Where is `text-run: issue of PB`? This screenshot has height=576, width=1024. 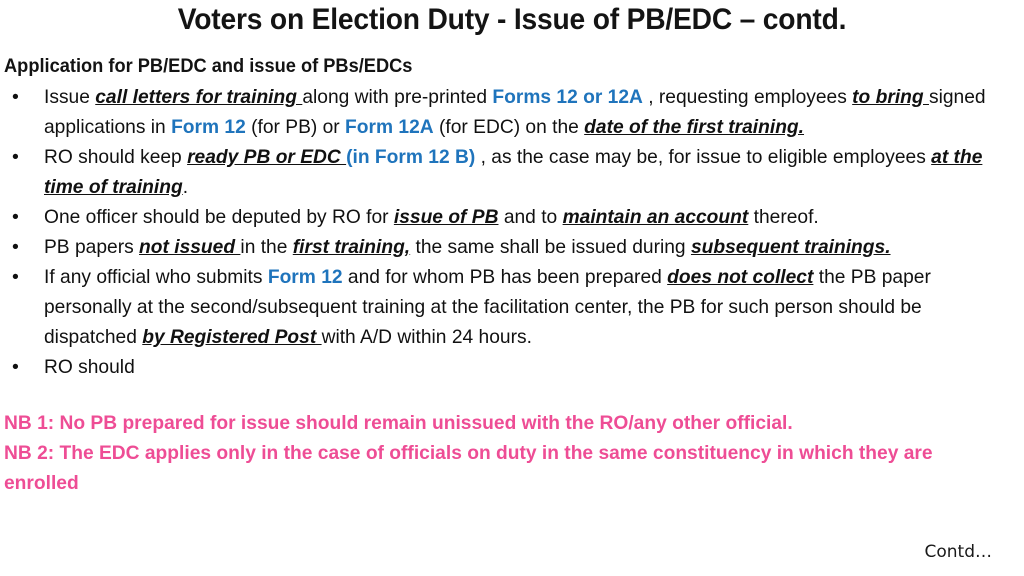 text-run: issue of PB is located at coordinates (446, 217).